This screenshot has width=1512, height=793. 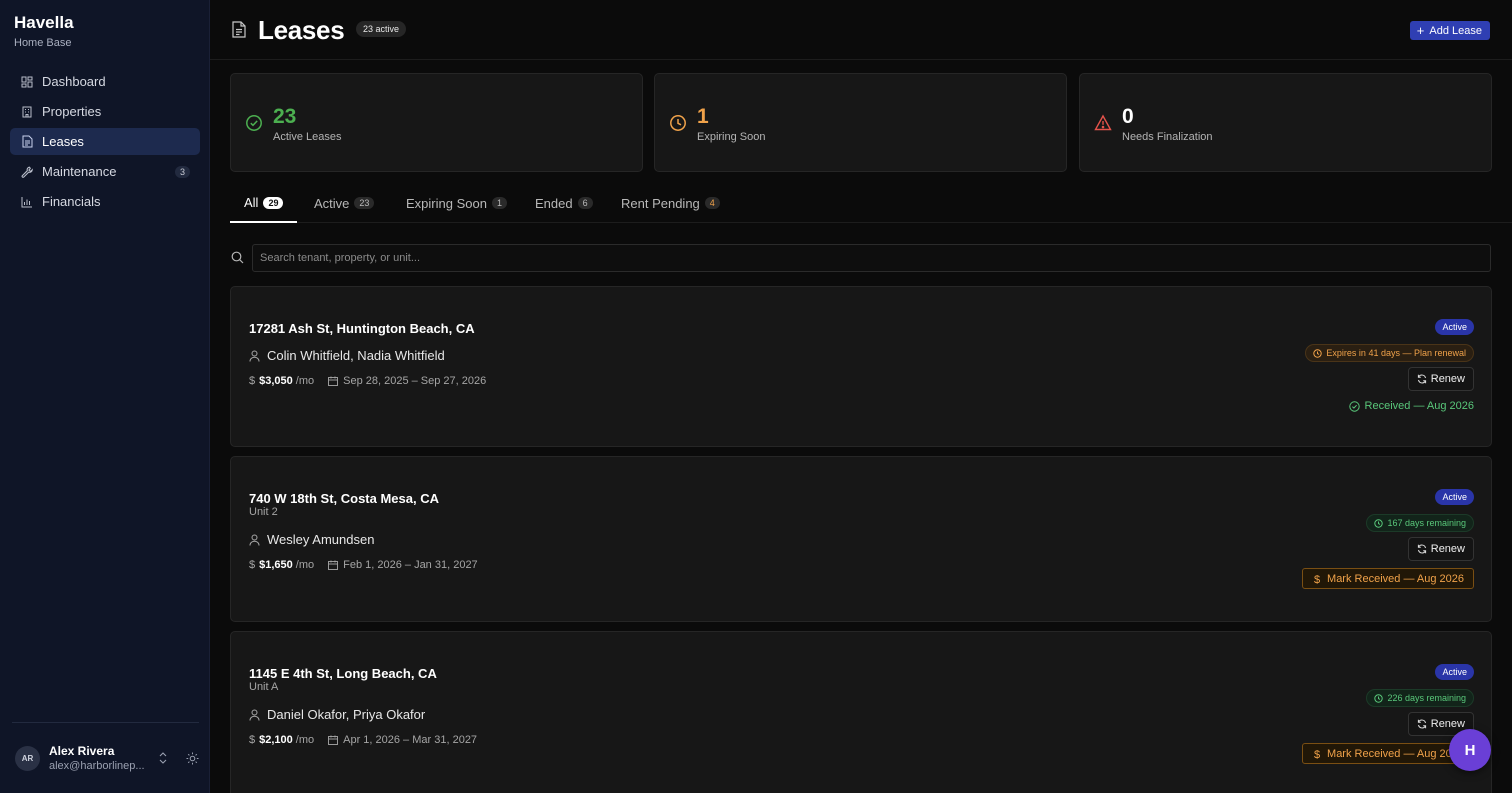 I want to click on tab-label: Ended, so click(x=554, y=203).